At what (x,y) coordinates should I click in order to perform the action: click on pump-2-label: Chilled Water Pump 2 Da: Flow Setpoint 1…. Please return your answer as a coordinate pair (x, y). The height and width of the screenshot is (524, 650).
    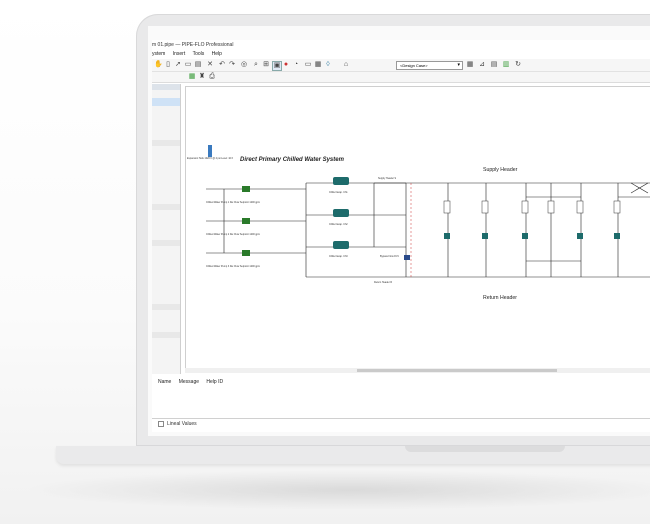
    Looking at the image, I should click on (233, 234).